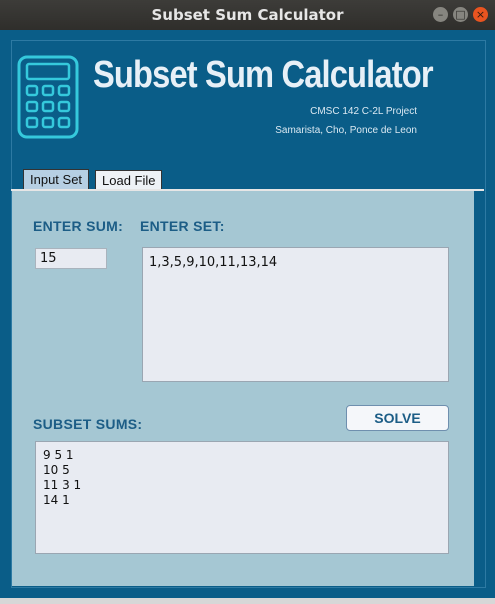  I want to click on sum-input: 15, so click(71, 258).